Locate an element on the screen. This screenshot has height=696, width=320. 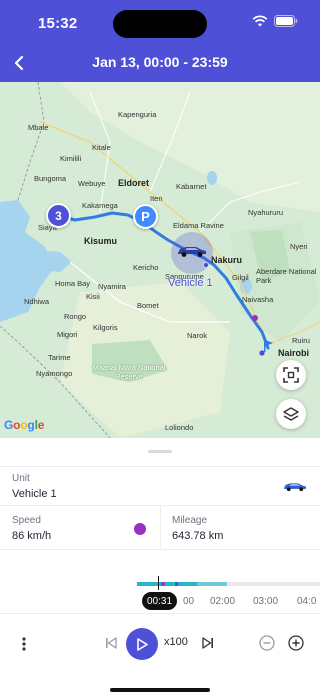
timeline-tick: 02:00 is located at coordinates (223, 601).